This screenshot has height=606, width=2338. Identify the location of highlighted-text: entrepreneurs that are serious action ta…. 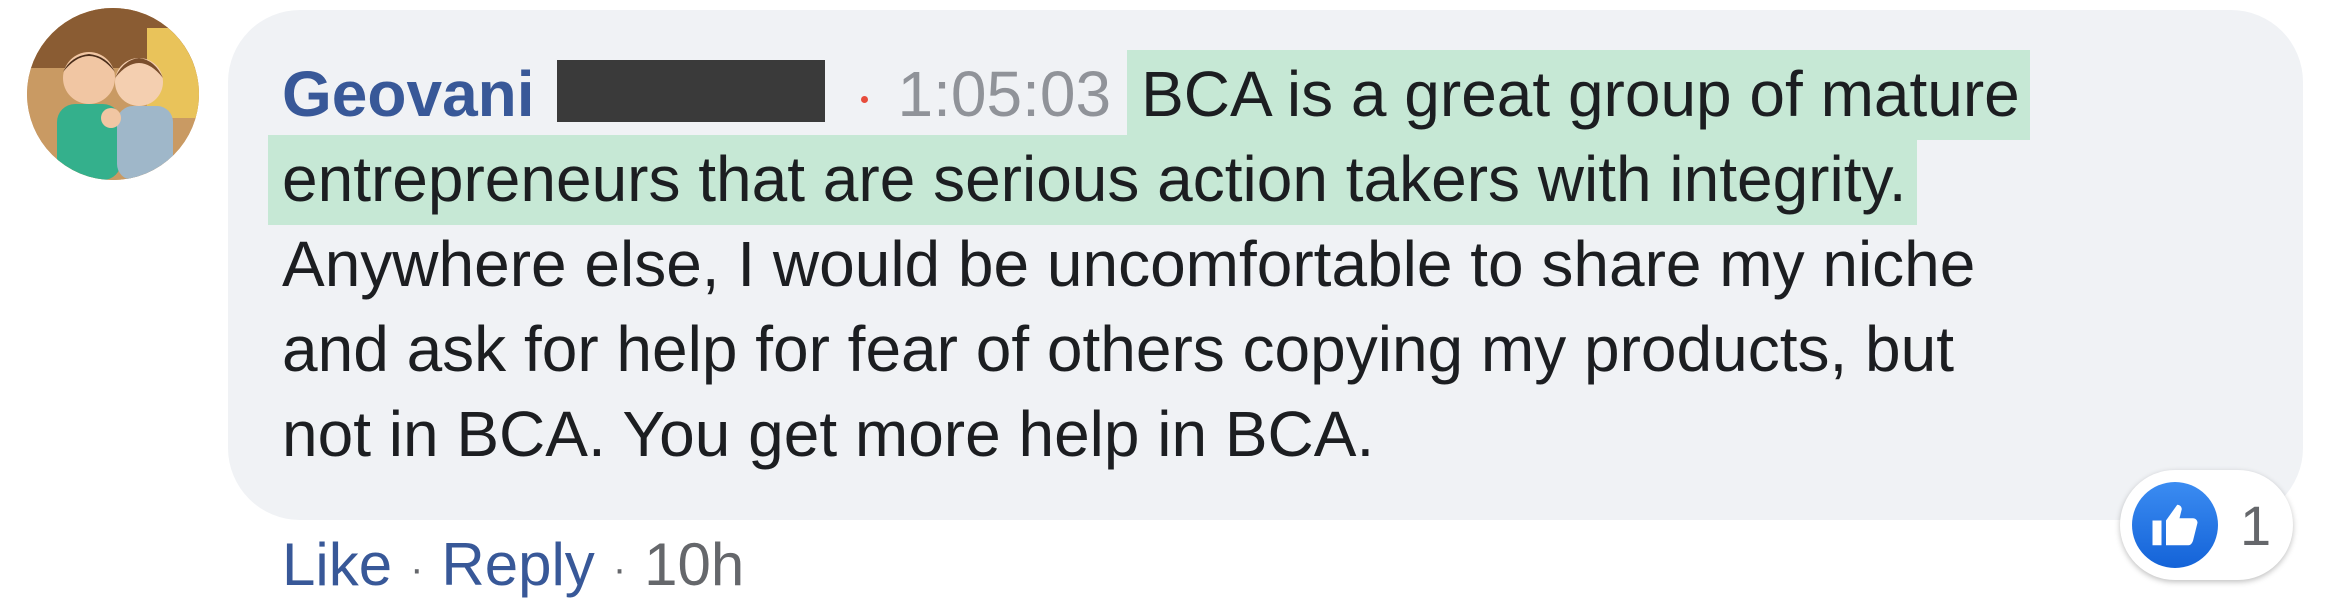
(1092, 180).